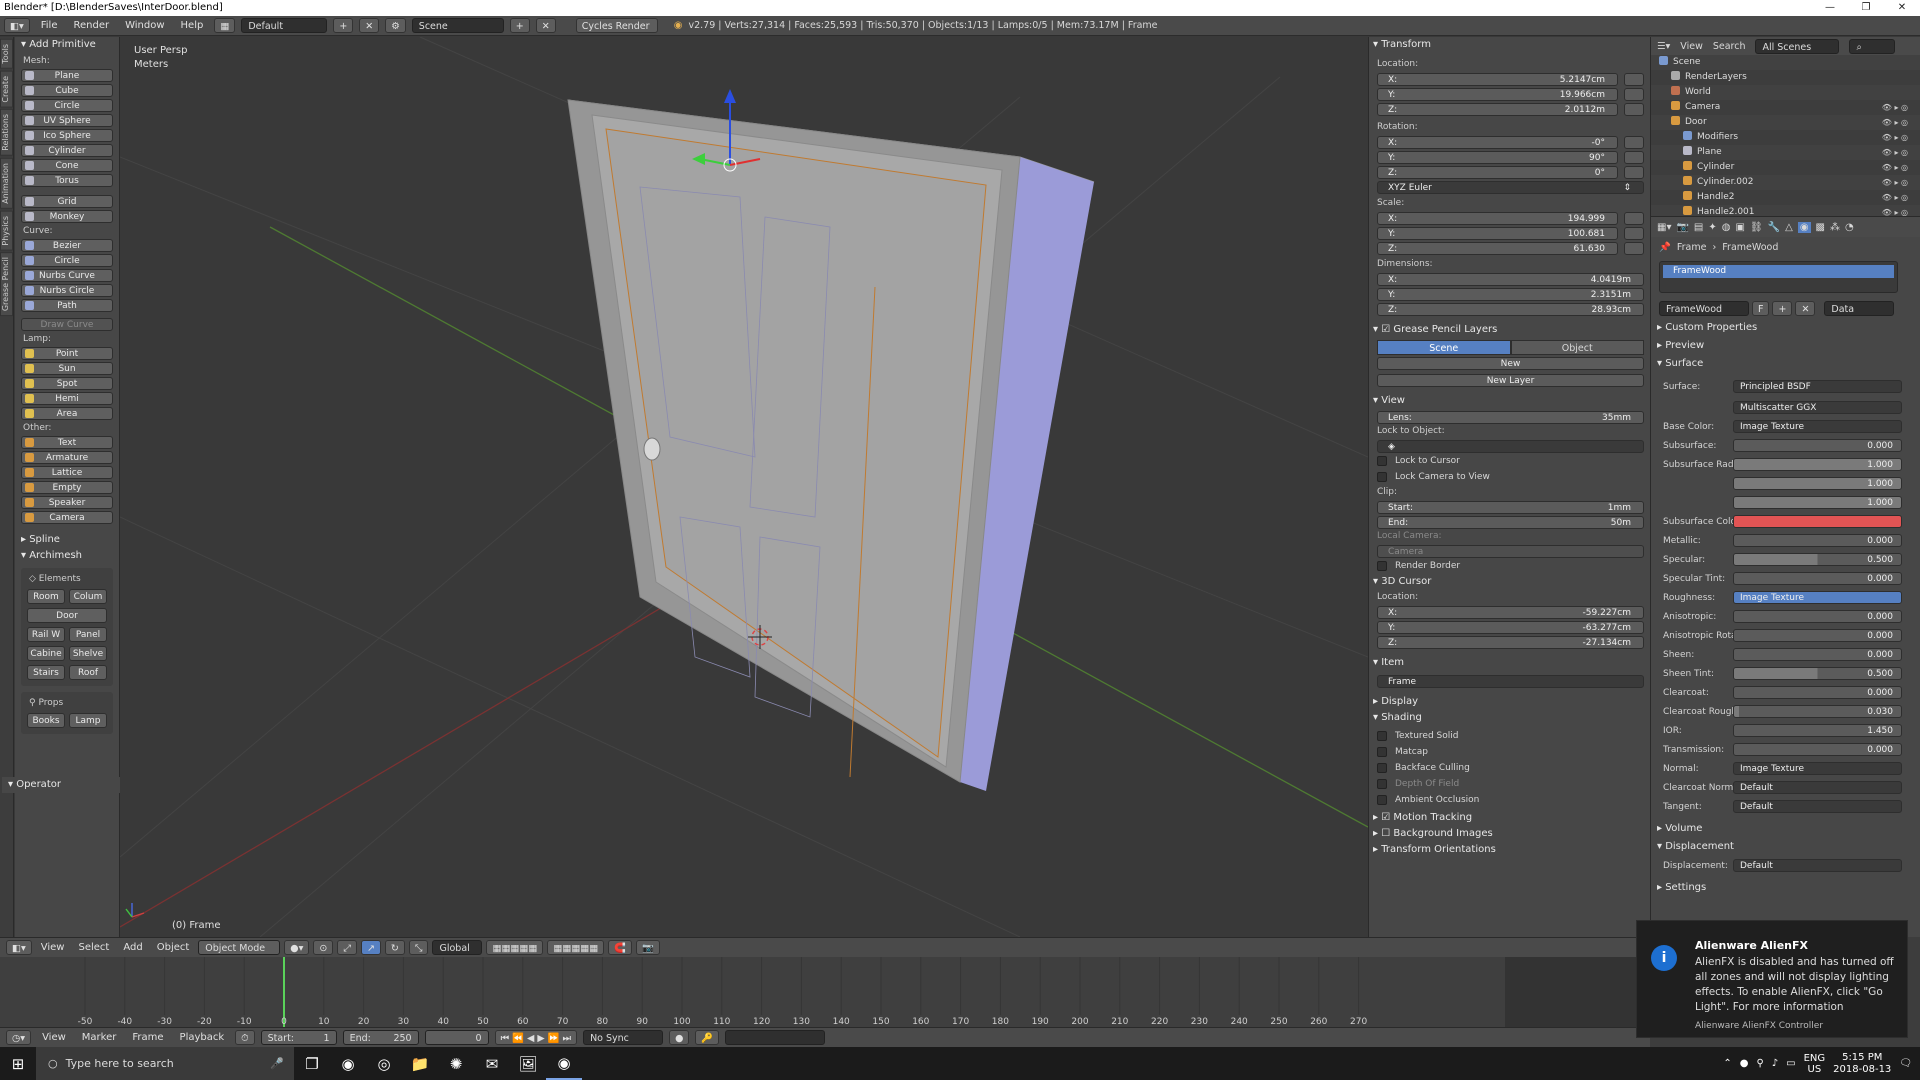 The width and height of the screenshot is (1920, 1080). I want to click on add-mesh-monkey-button: Monkey, so click(67, 216).